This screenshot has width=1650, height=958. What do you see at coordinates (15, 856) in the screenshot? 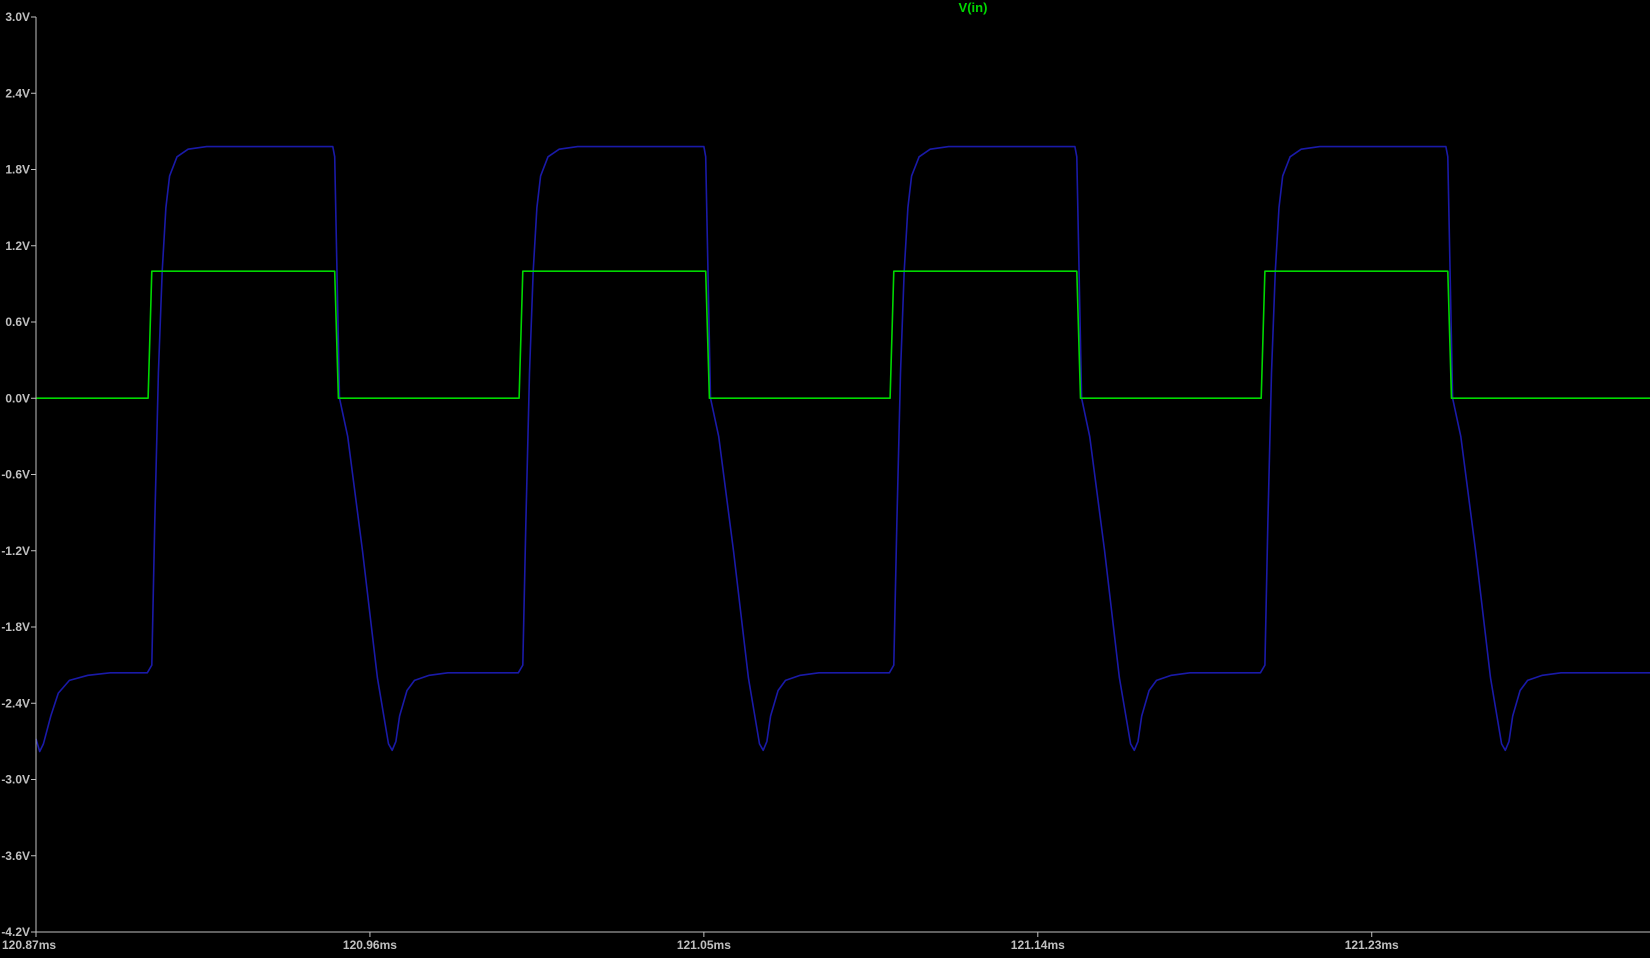
I see `y-tick-label: -3.6V` at bounding box center [15, 856].